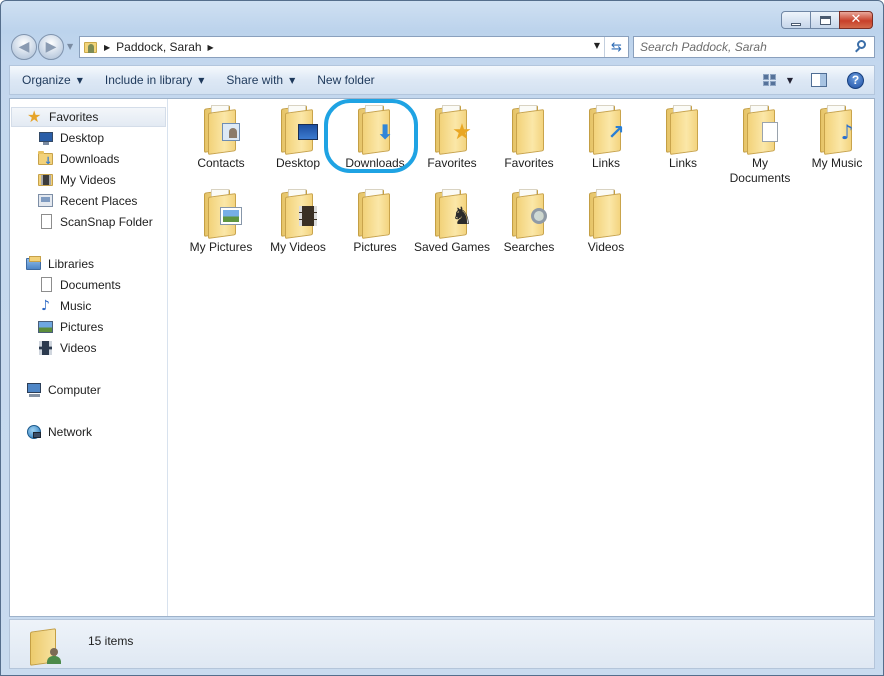 Image resolution: width=884 pixels, height=676 pixels. I want to click on sidebar-item-documents: Documents, so click(79, 285).